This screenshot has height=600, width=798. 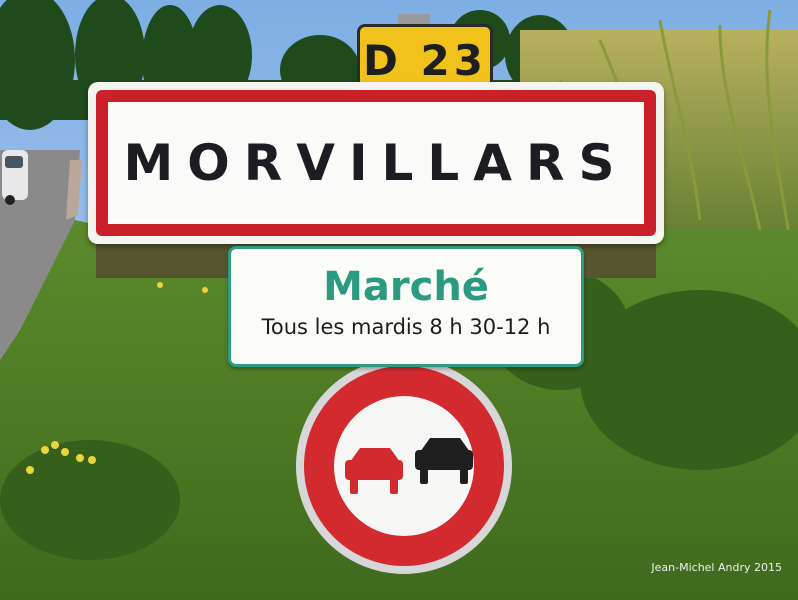 What do you see at coordinates (15, 177) in the screenshot?
I see `parked-car` at bounding box center [15, 177].